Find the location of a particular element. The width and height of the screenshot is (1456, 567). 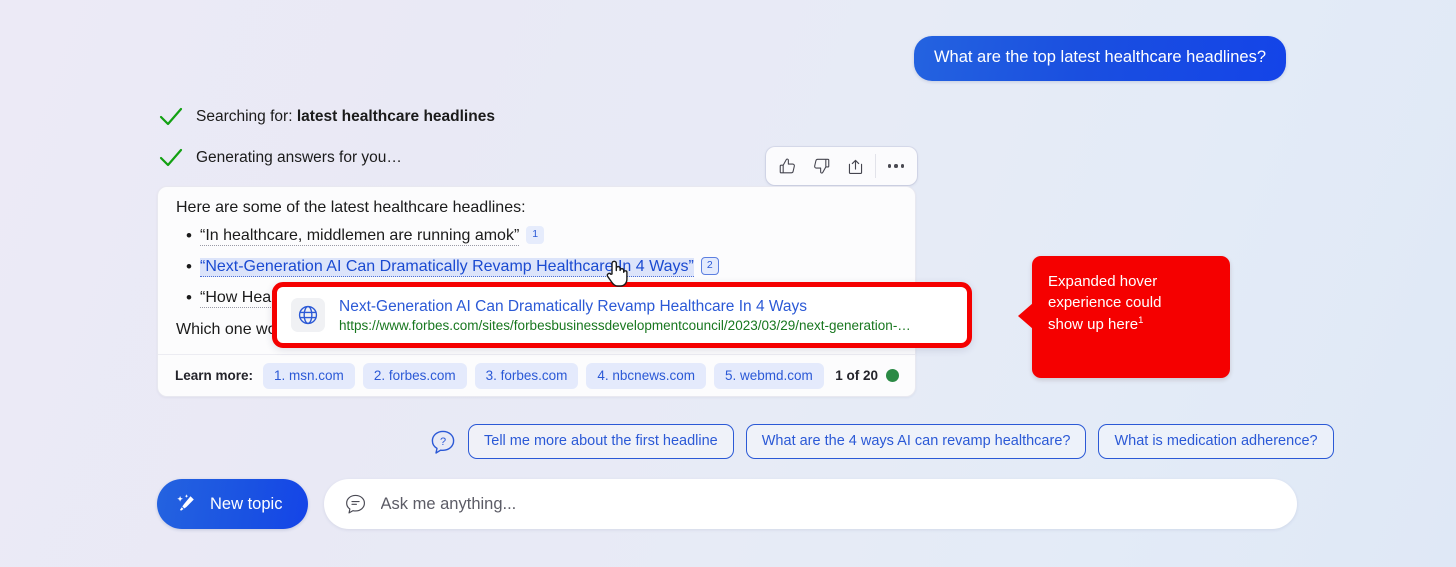

source-chip-4: 4. nbcnews.com is located at coordinates (646, 375).